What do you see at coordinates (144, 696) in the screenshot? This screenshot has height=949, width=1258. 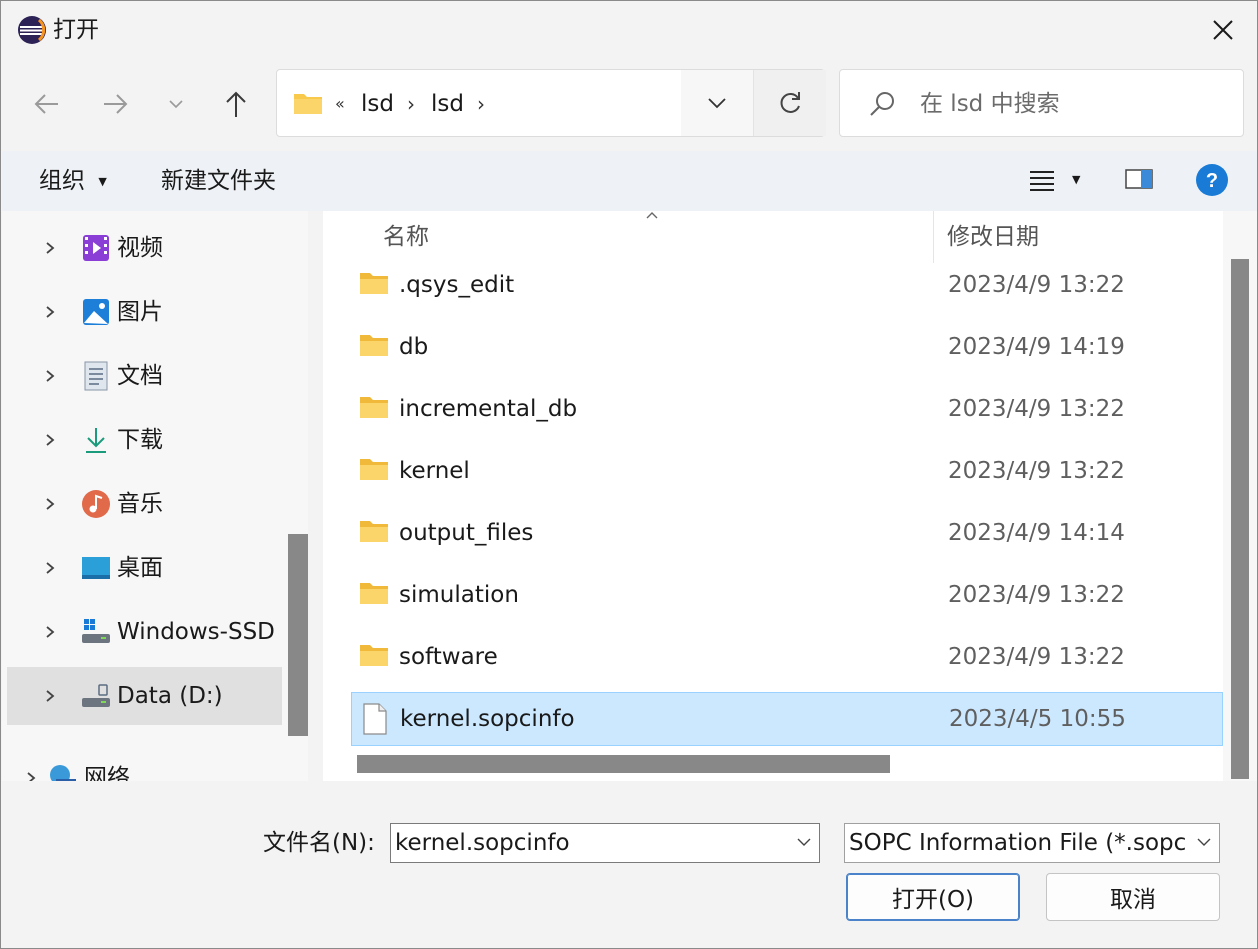 I see `sidebar-item-data-drive: Data (D:)` at bounding box center [144, 696].